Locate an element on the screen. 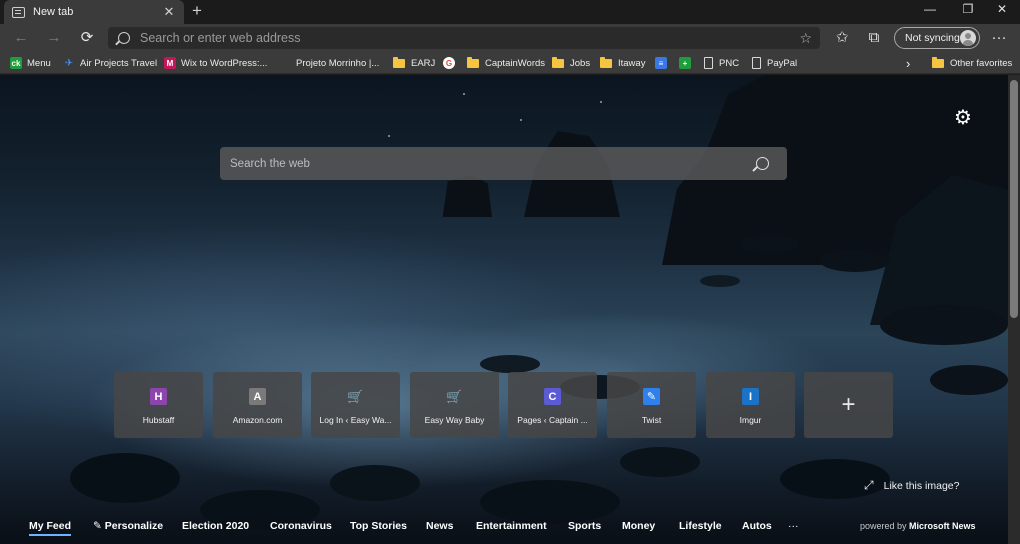  favorite-google-docs: ≡ is located at coordinates (663, 63).